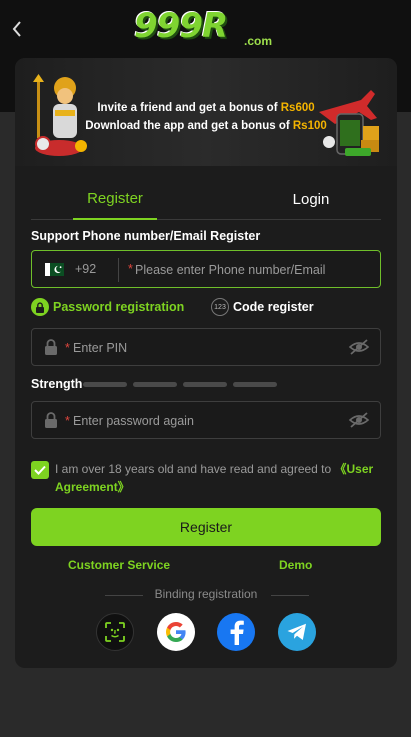 This screenshot has width=411, height=737. Describe the element at coordinates (206, 199) in the screenshot. I see `auth-tabs: Register Login` at that location.